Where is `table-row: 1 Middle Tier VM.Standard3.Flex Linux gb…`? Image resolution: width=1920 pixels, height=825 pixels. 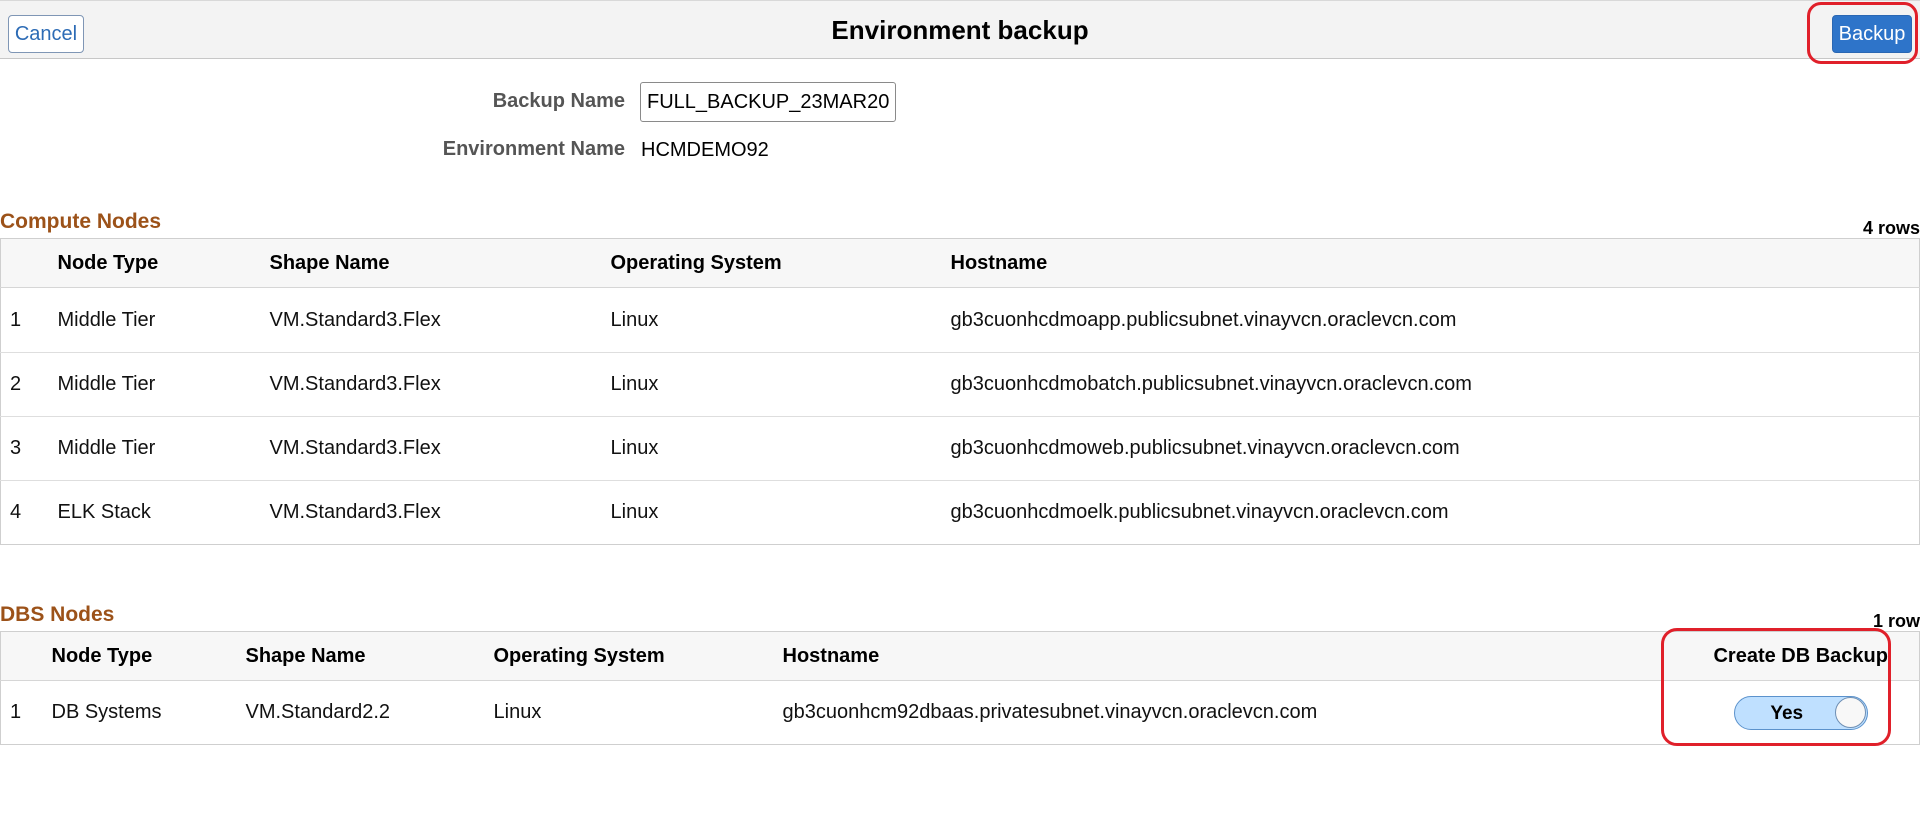 table-row: 1 Middle Tier VM.Standard3.Flex Linux gb… is located at coordinates (960, 320).